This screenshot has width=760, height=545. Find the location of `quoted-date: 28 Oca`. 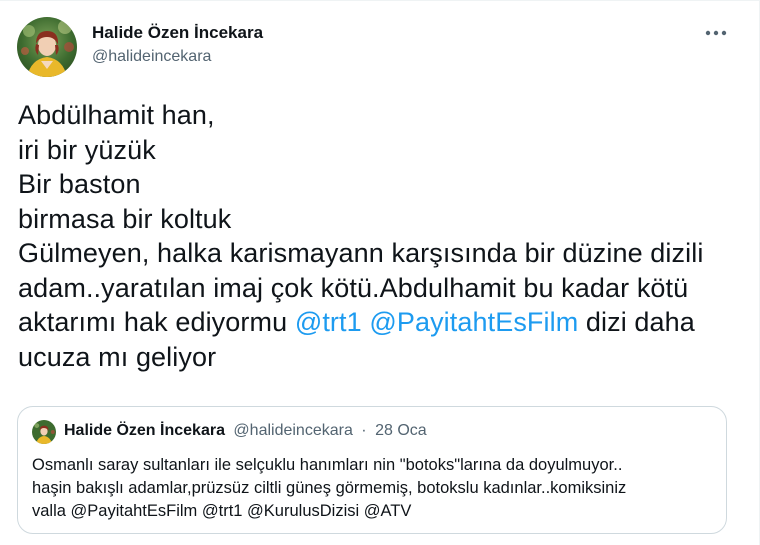

quoted-date: 28 Oca is located at coordinates (401, 430).